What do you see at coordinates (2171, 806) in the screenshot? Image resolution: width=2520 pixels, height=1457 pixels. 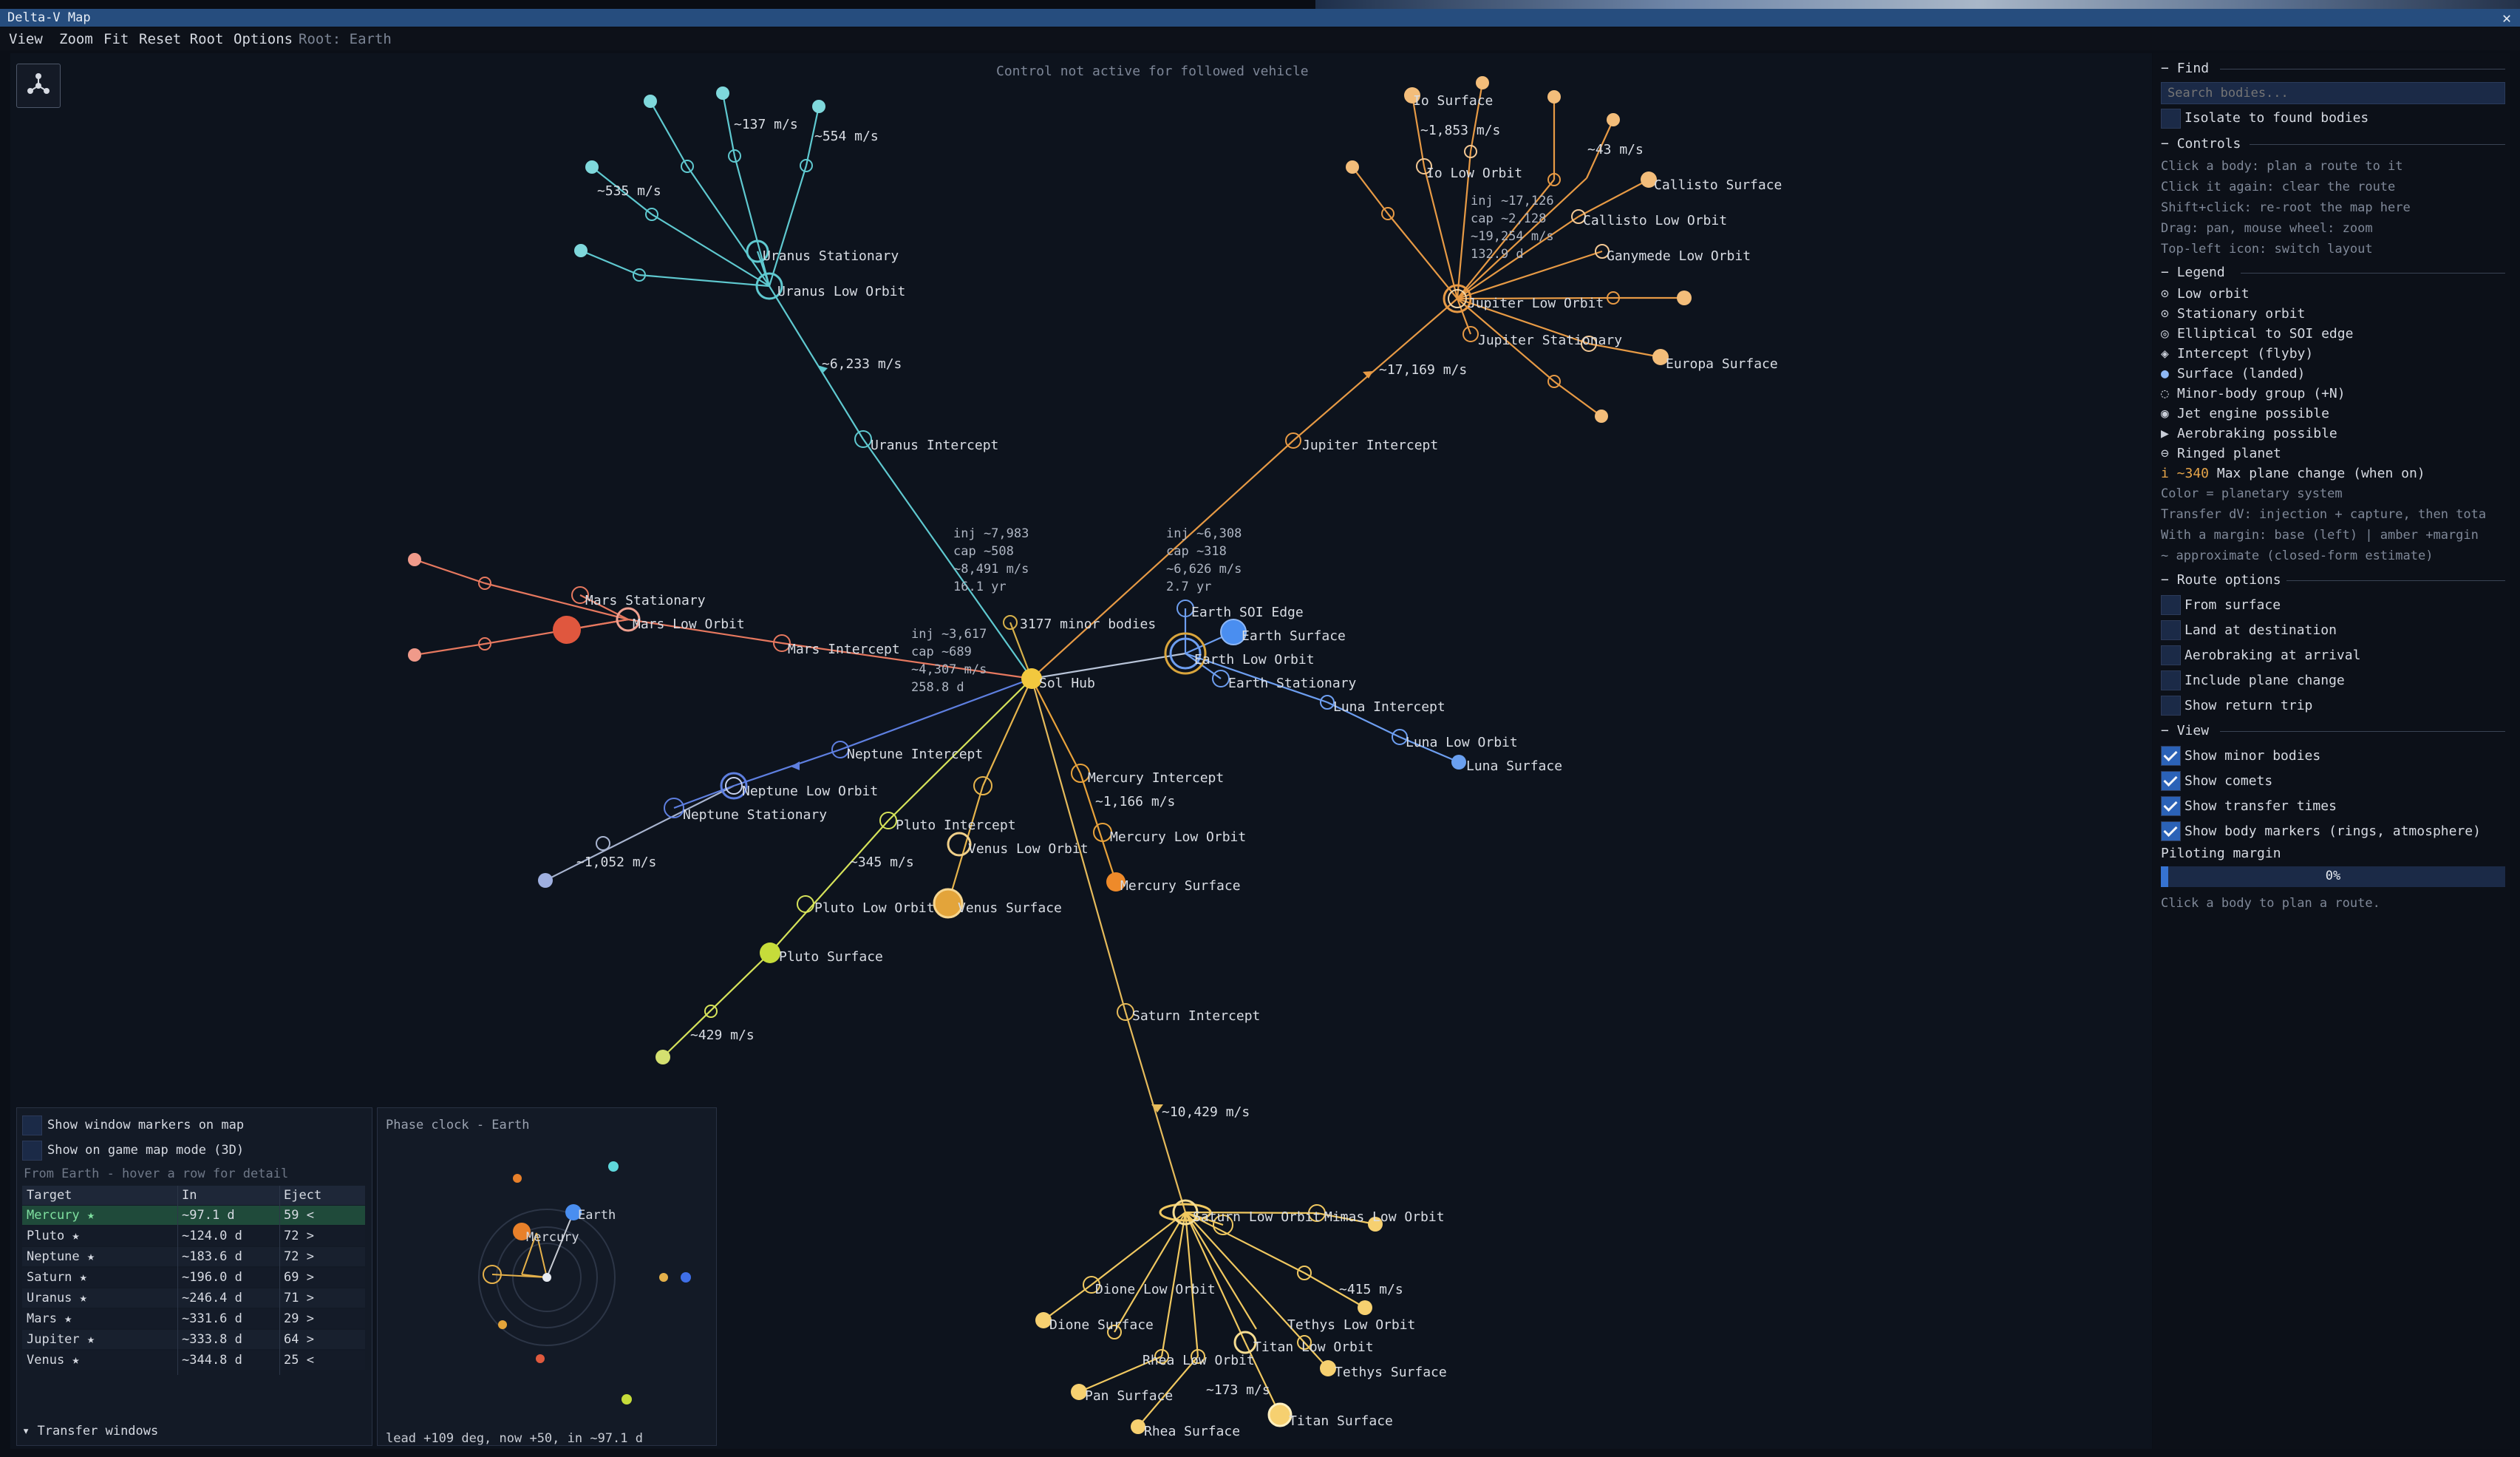 I see `show-transfer-times-checkbox` at bounding box center [2171, 806].